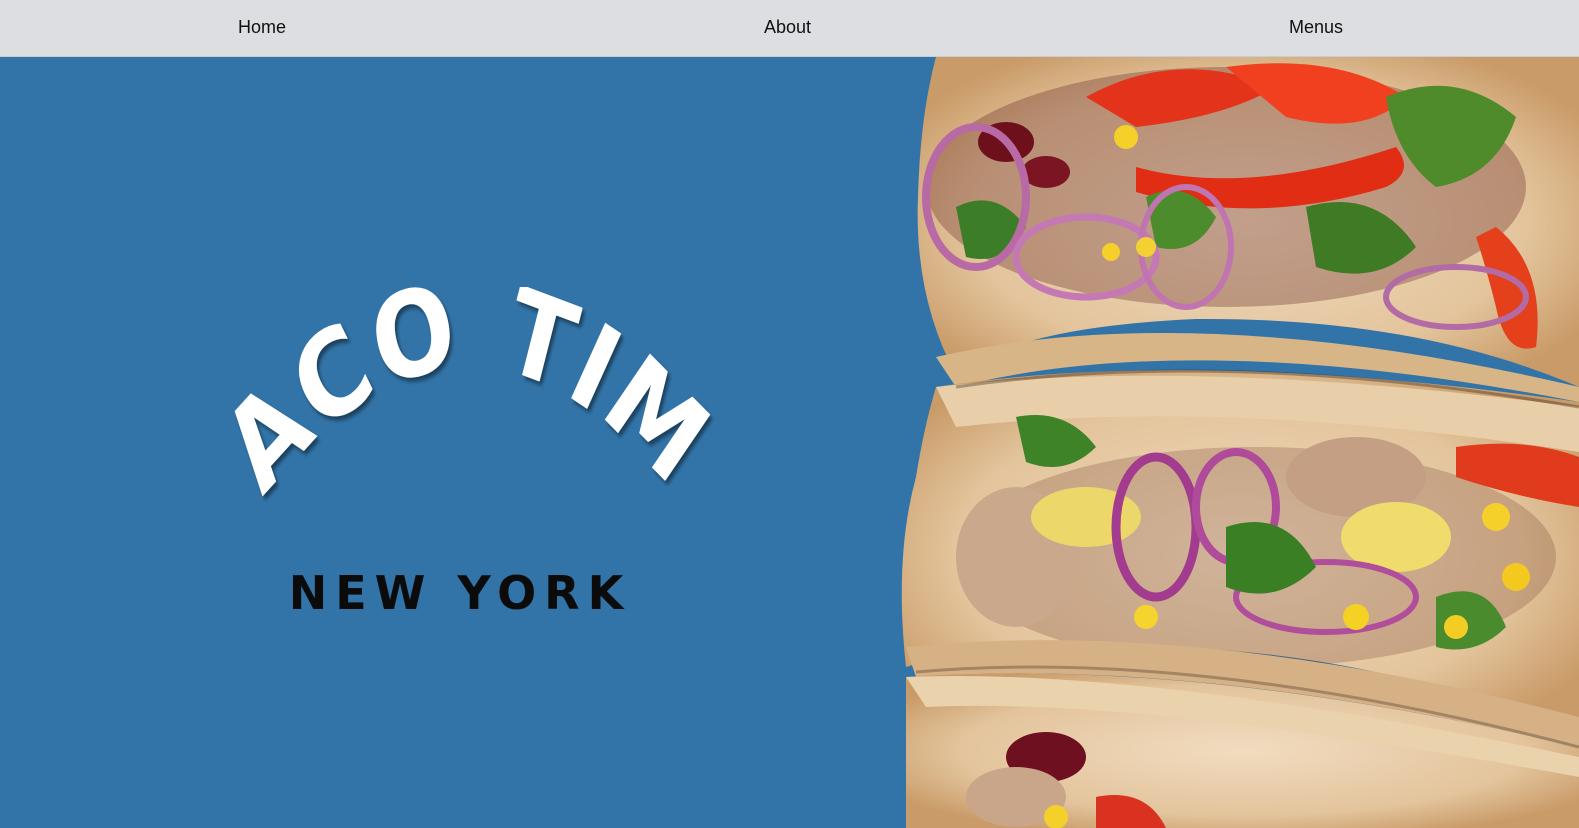 This screenshot has width=1579, height=828. I want to click on nav-link-menus: Menus, so click(1316, 27).